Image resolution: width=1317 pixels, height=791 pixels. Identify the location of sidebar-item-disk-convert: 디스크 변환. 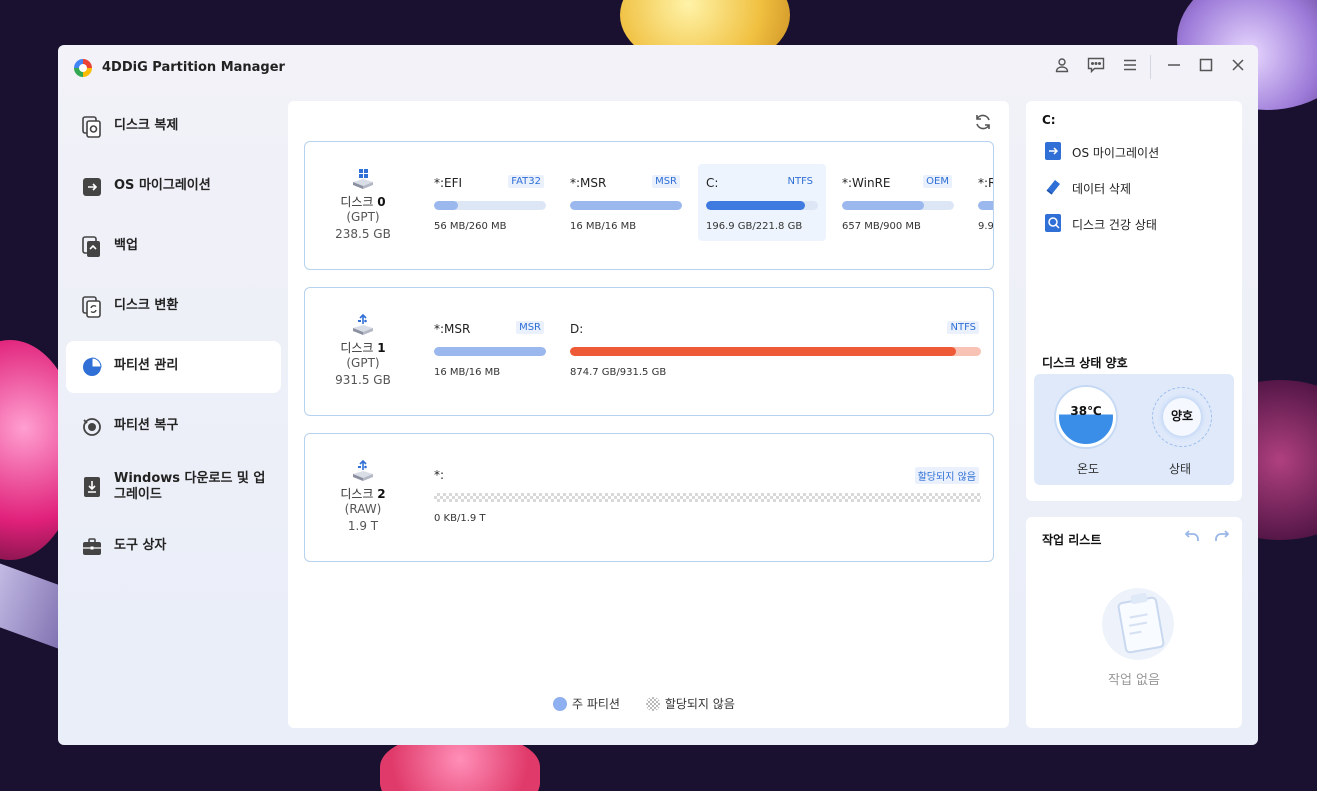
(173, 307).